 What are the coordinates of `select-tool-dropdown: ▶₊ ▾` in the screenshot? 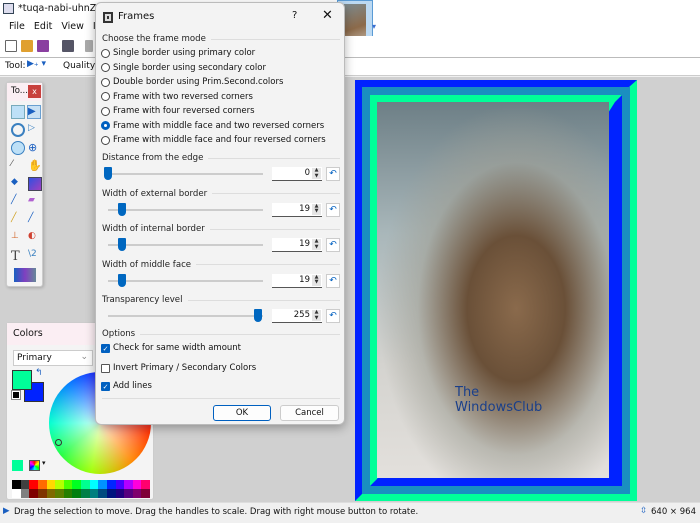 It's located at (36, 64).